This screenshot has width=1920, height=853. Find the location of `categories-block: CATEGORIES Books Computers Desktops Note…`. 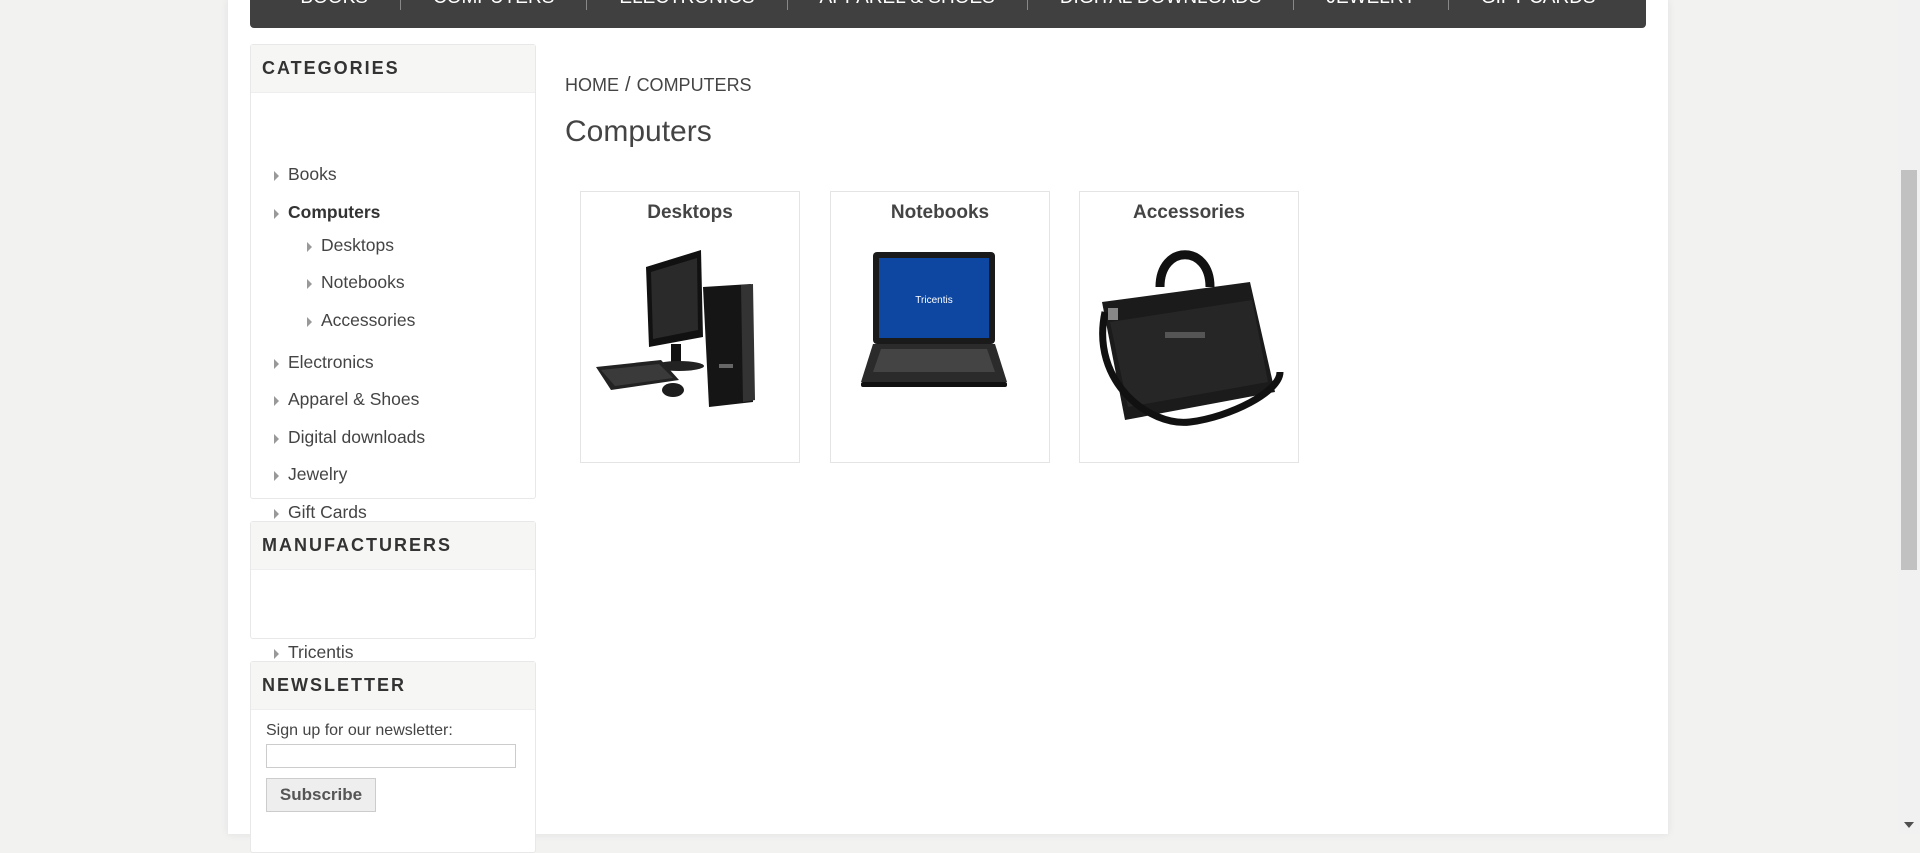

categories-block: CATEGORIES Books Computers Desktops Note… is located at coordinates (393, 283).